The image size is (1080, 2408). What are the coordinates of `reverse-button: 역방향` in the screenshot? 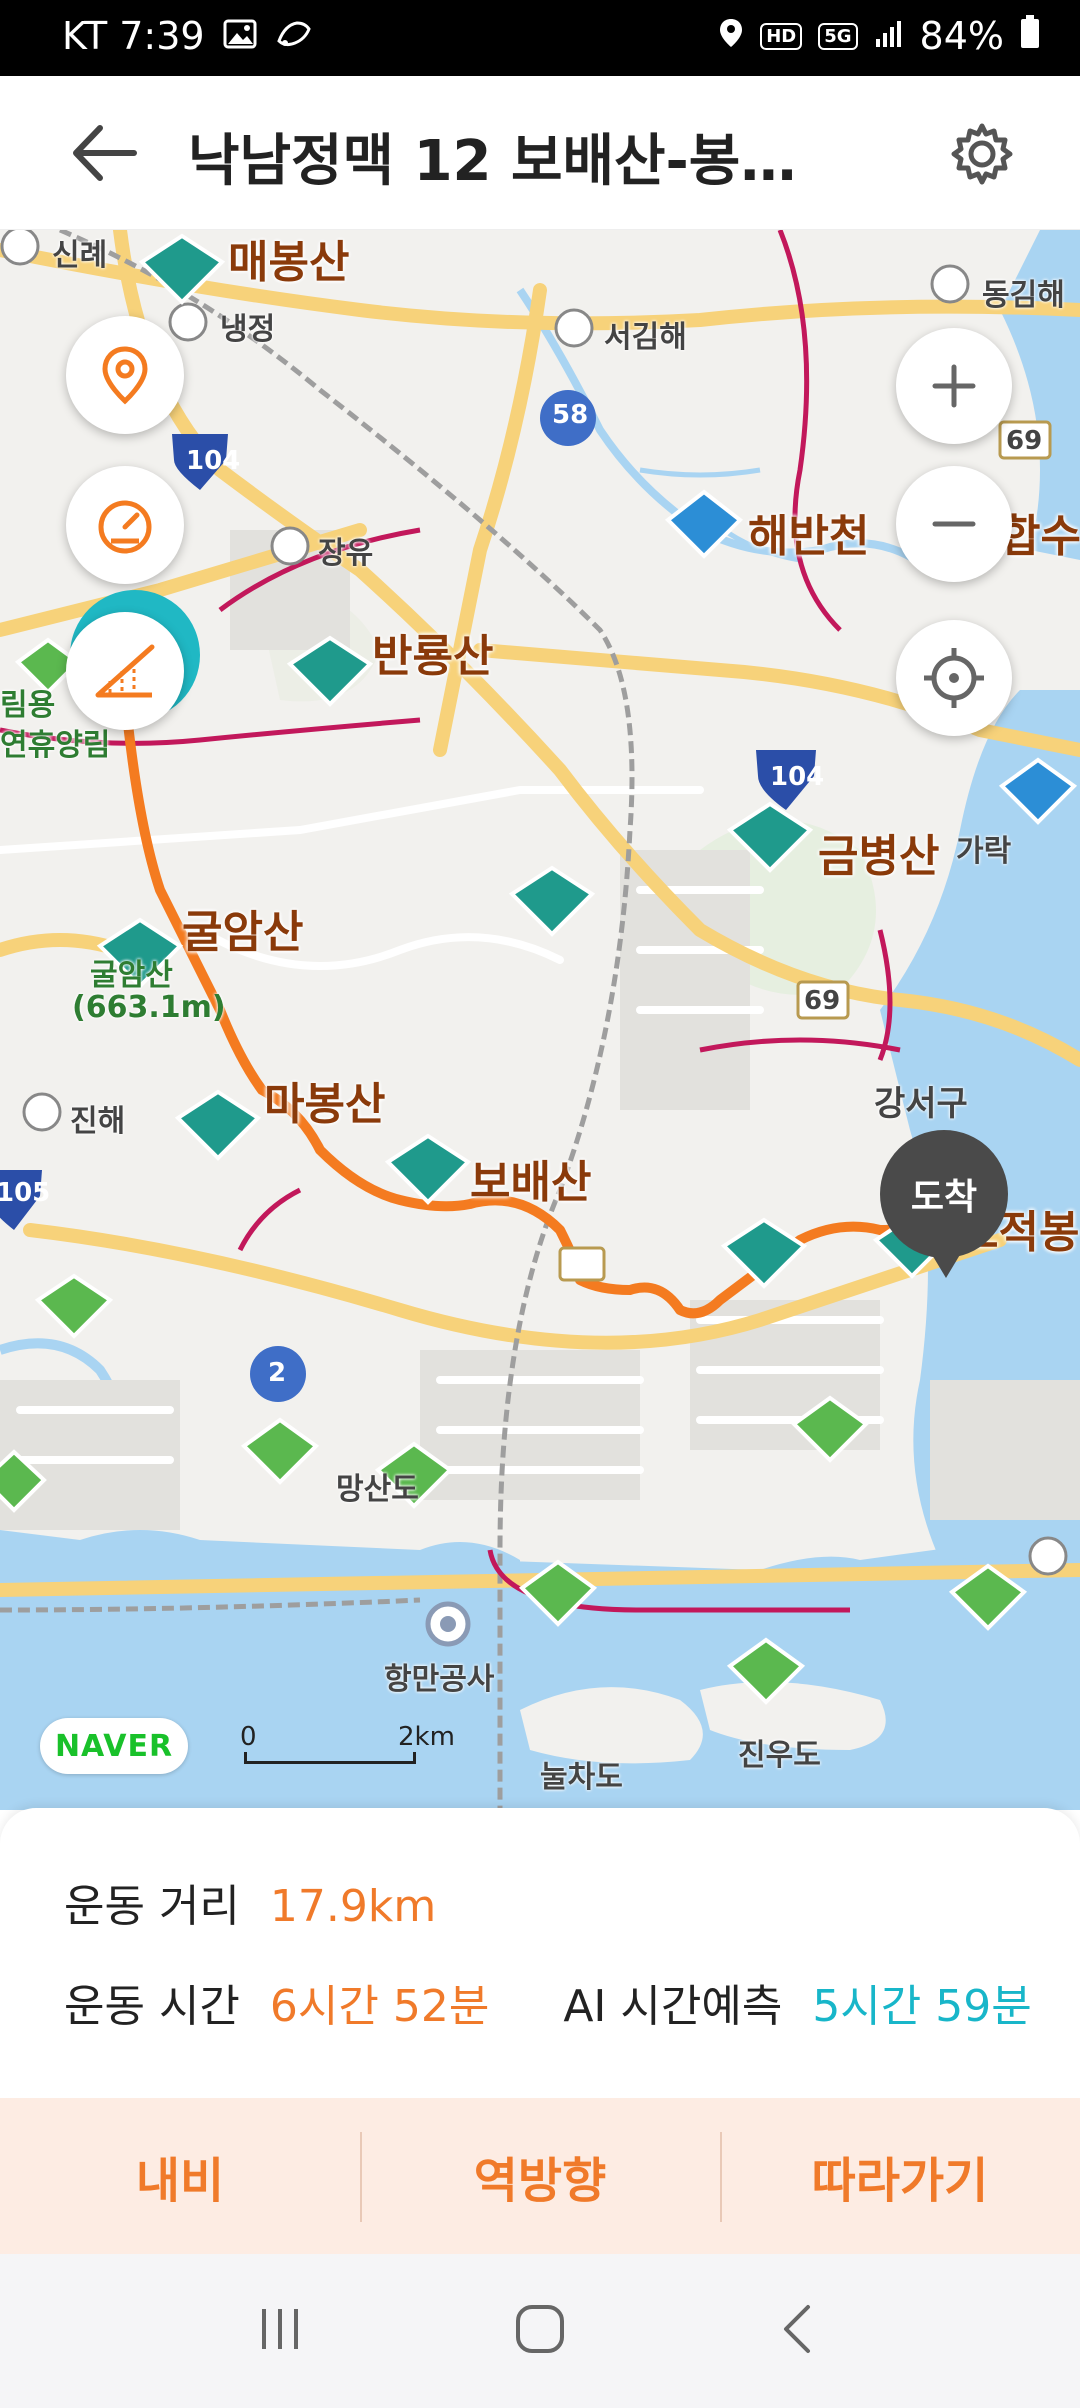 It's located at (540, 2176).